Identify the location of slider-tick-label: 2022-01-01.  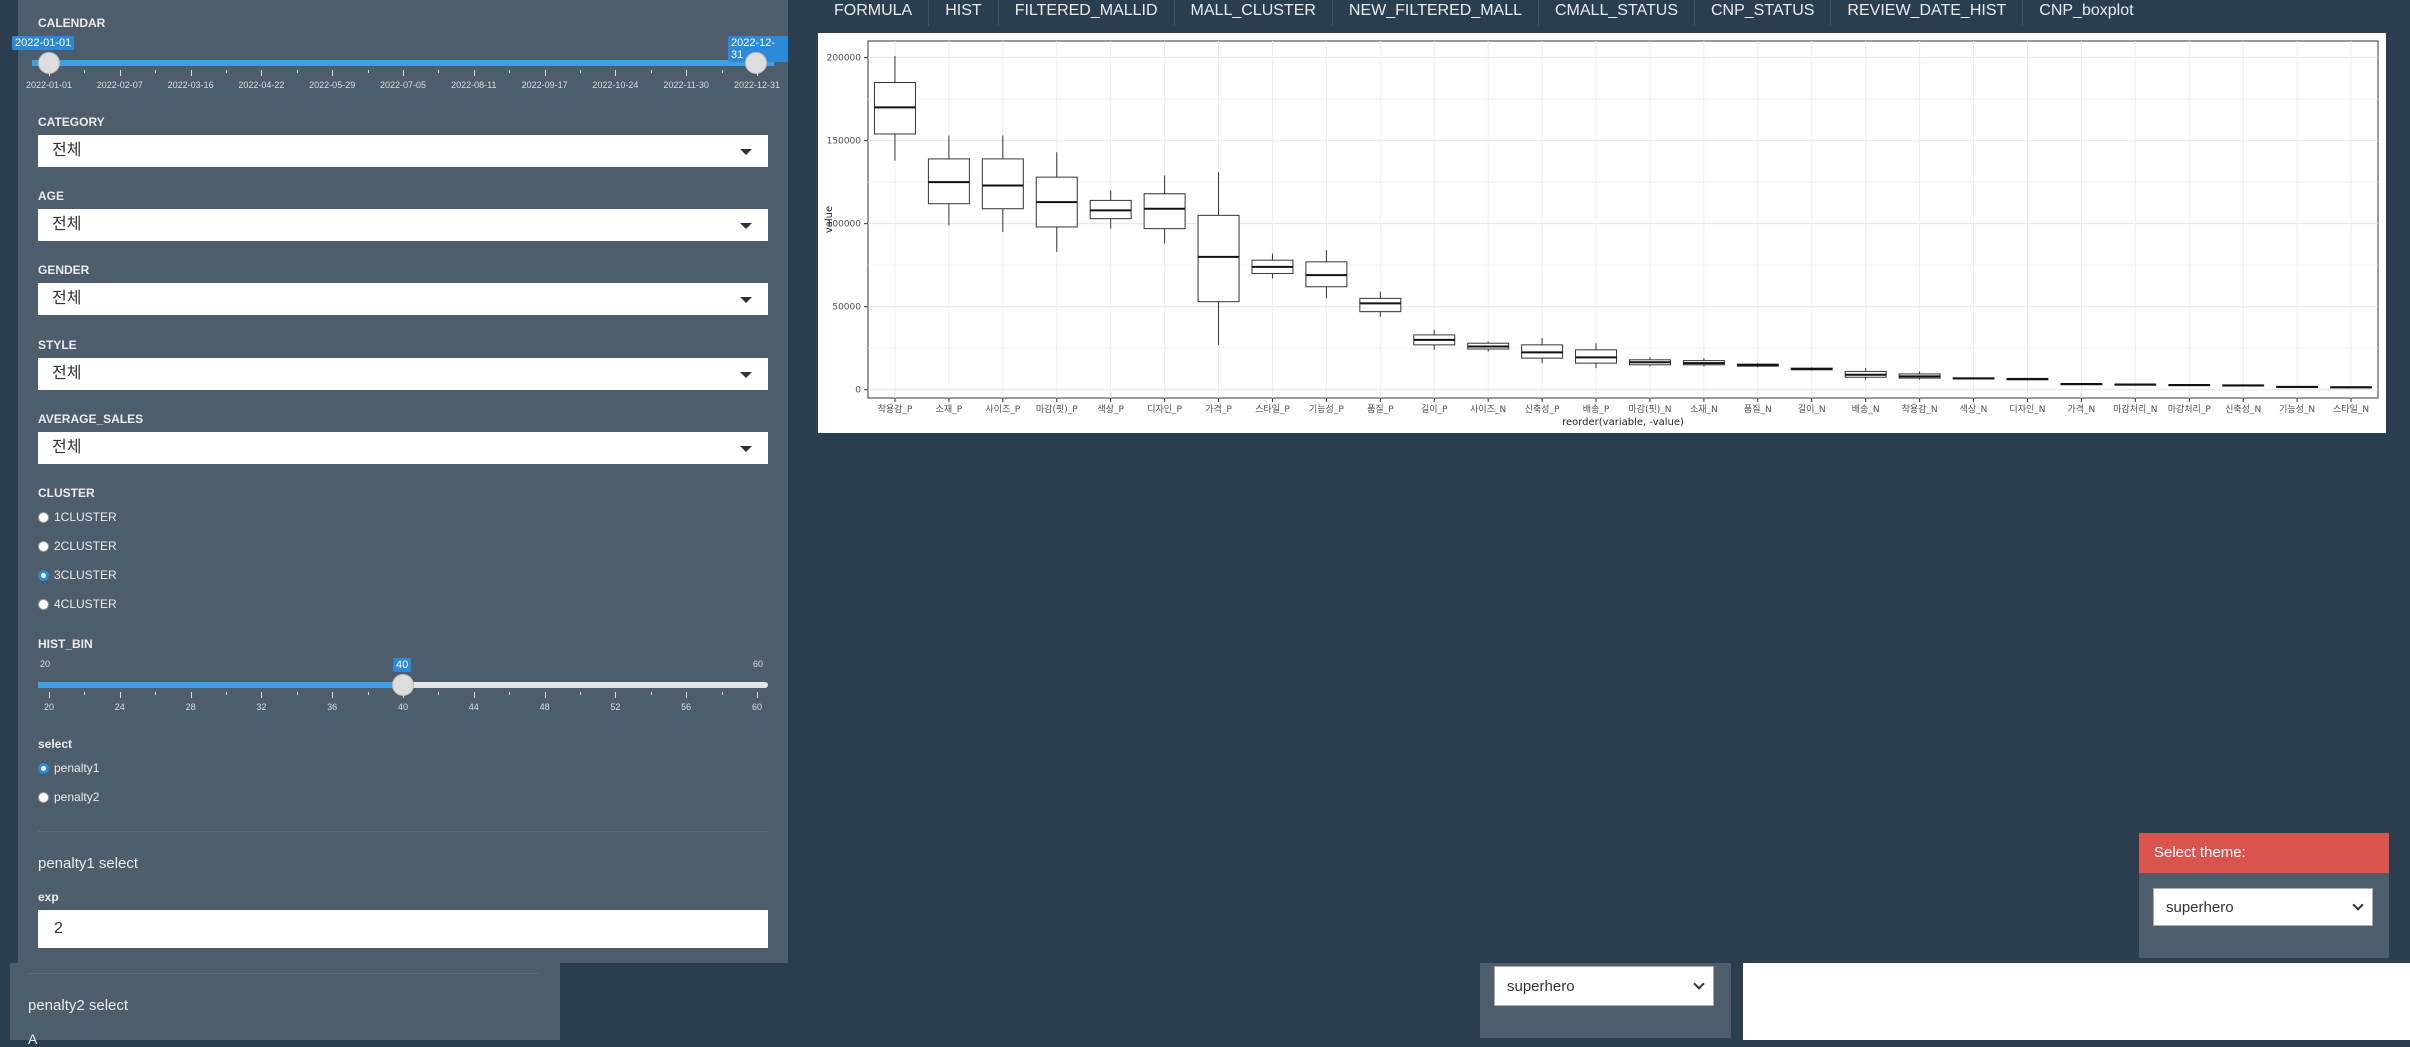
(49, 85).